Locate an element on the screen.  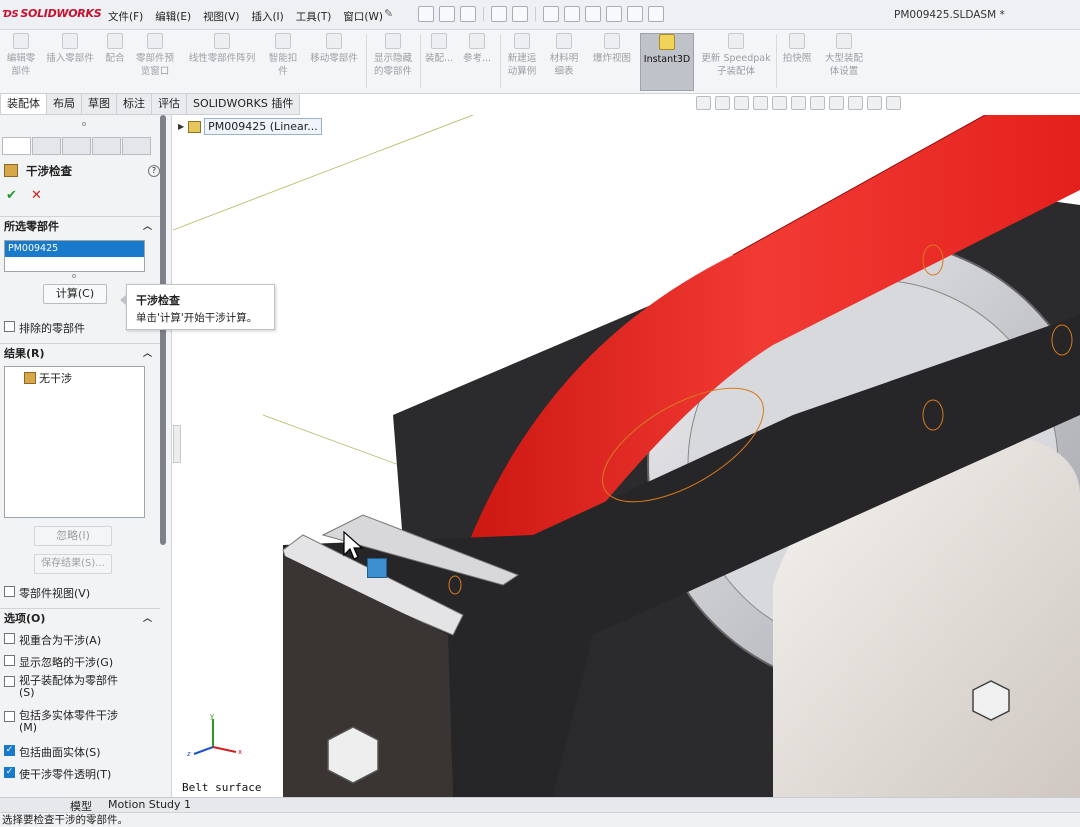
tab-addins: SOLIDWORKS 插件 is located at coordinates (244, 104).